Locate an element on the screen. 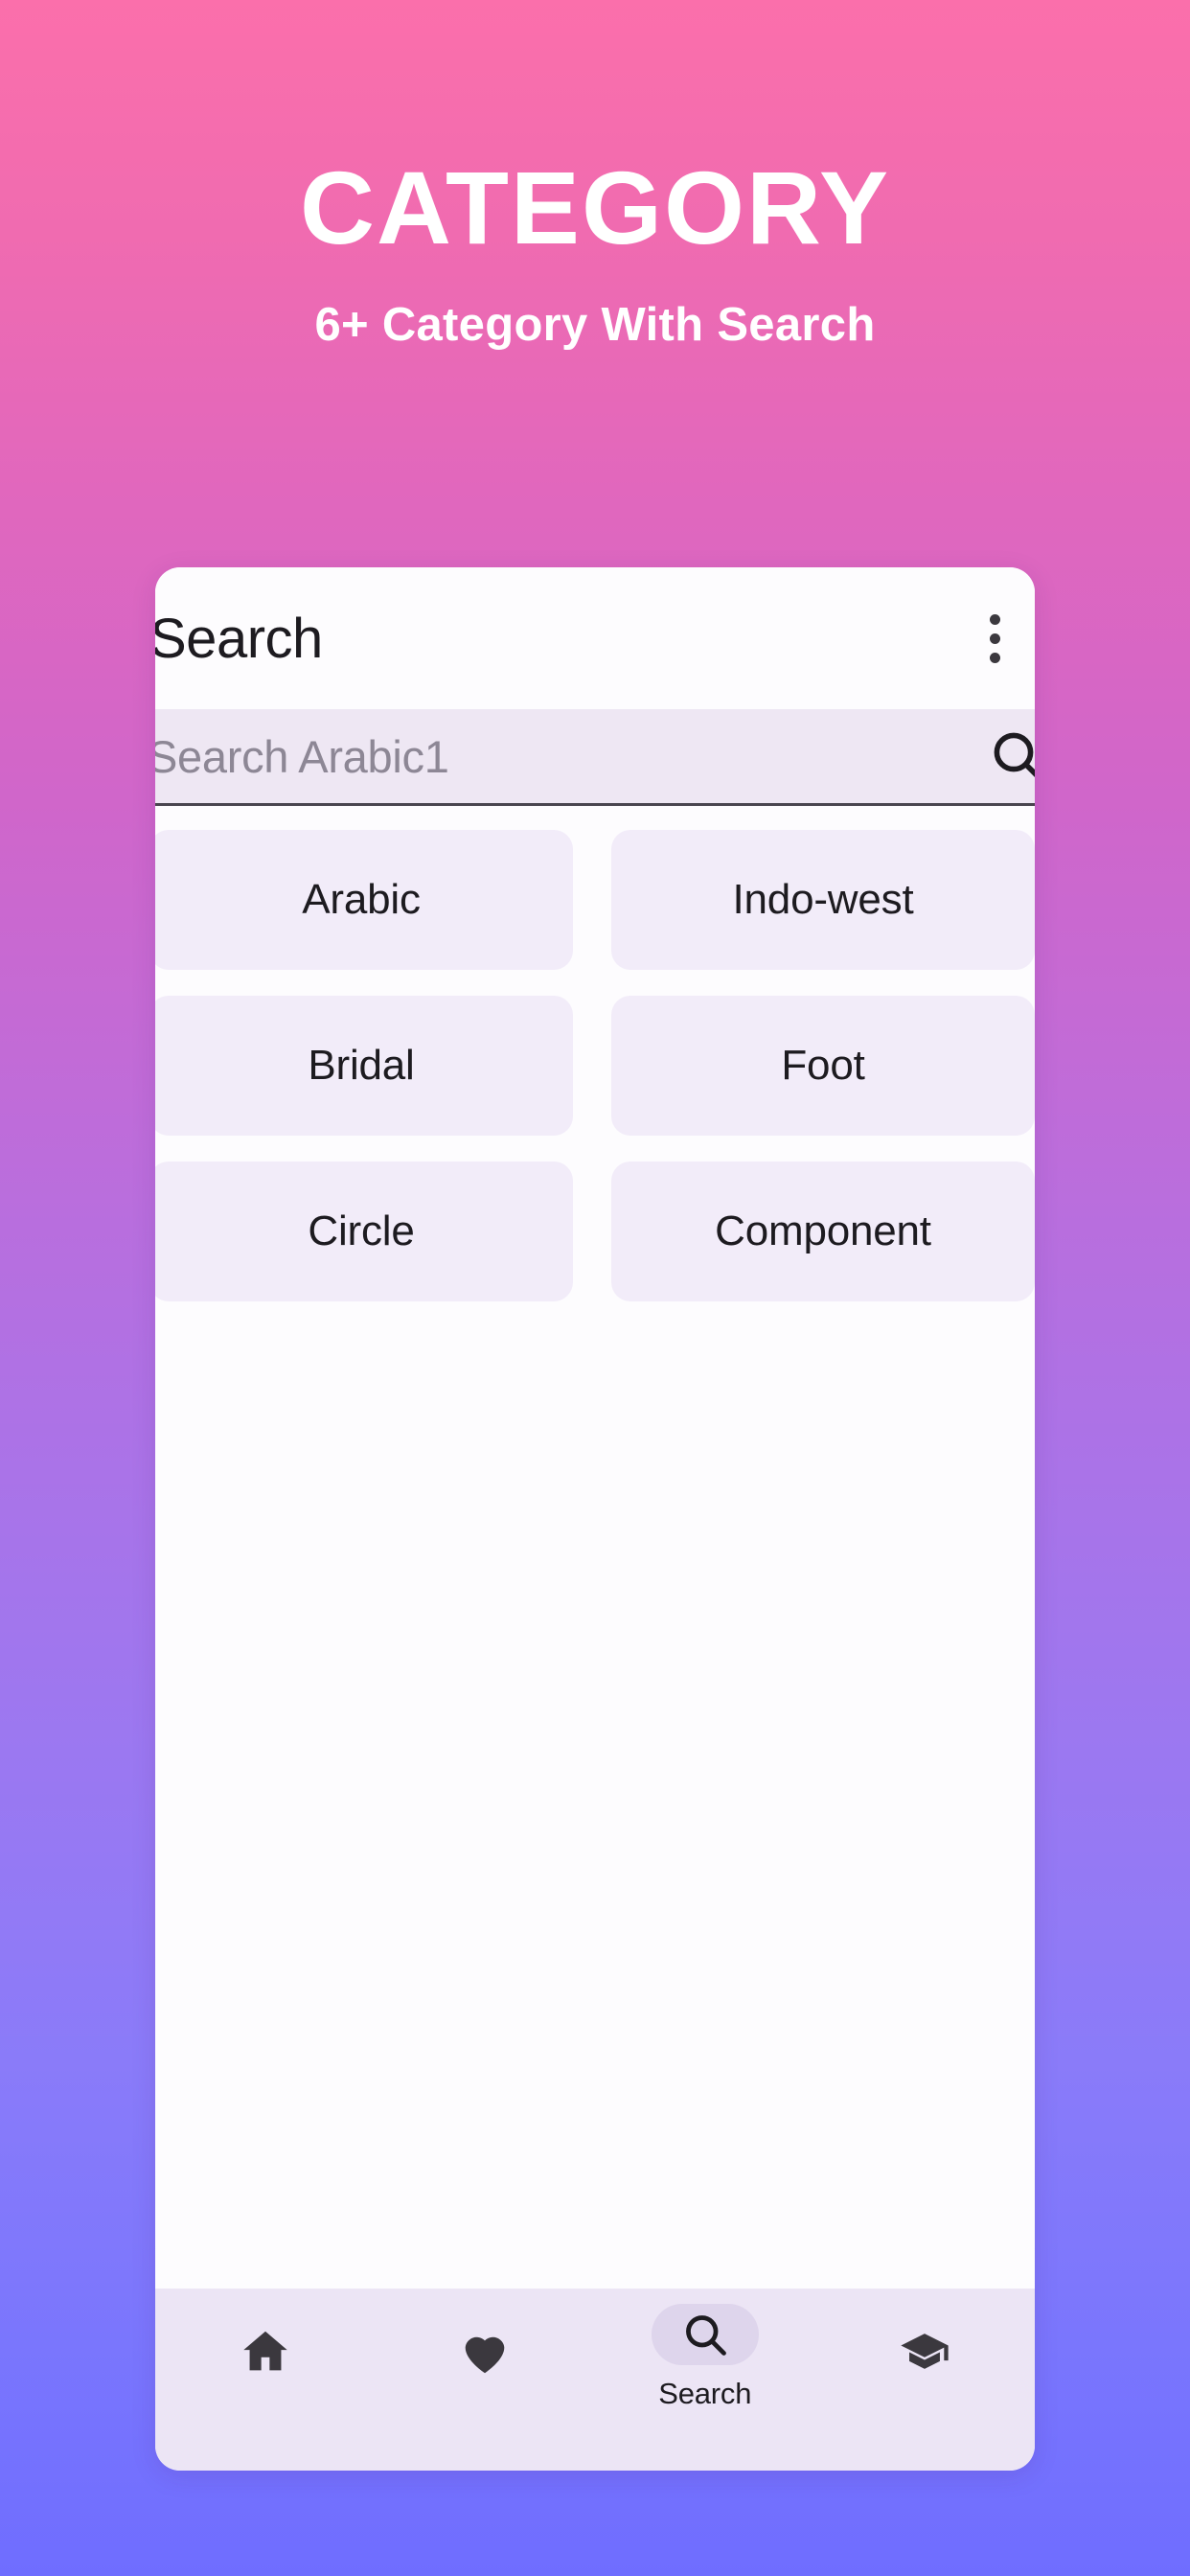 This screenshot has height=2576, width=1190. nav-item-home is located at coordinates (265, 2349).